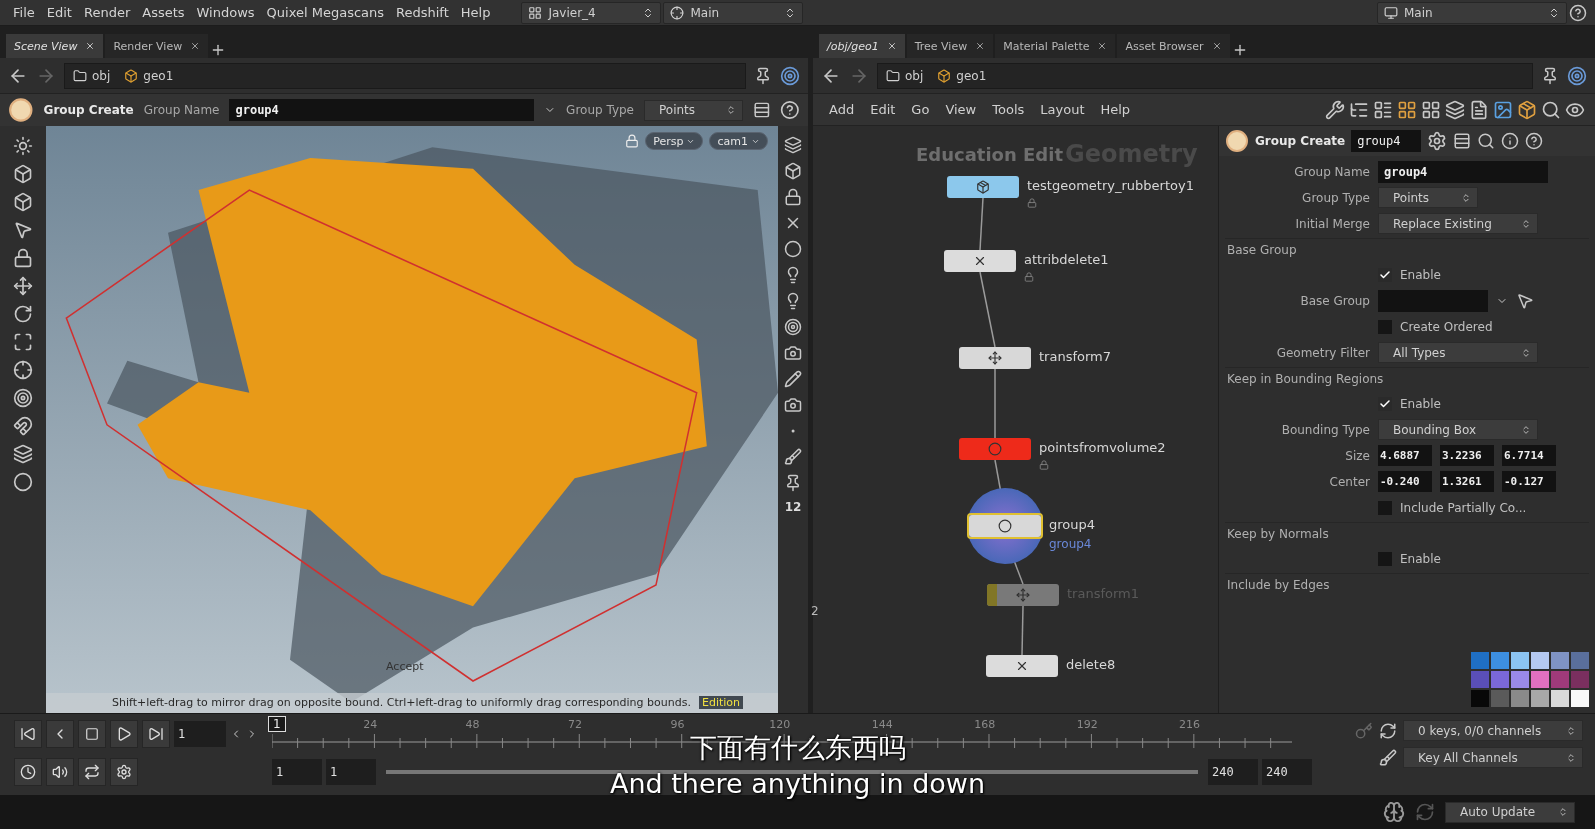  I want to click on keys-dropdown: 0 keys, 0/0 channels, so click(1493, 730).